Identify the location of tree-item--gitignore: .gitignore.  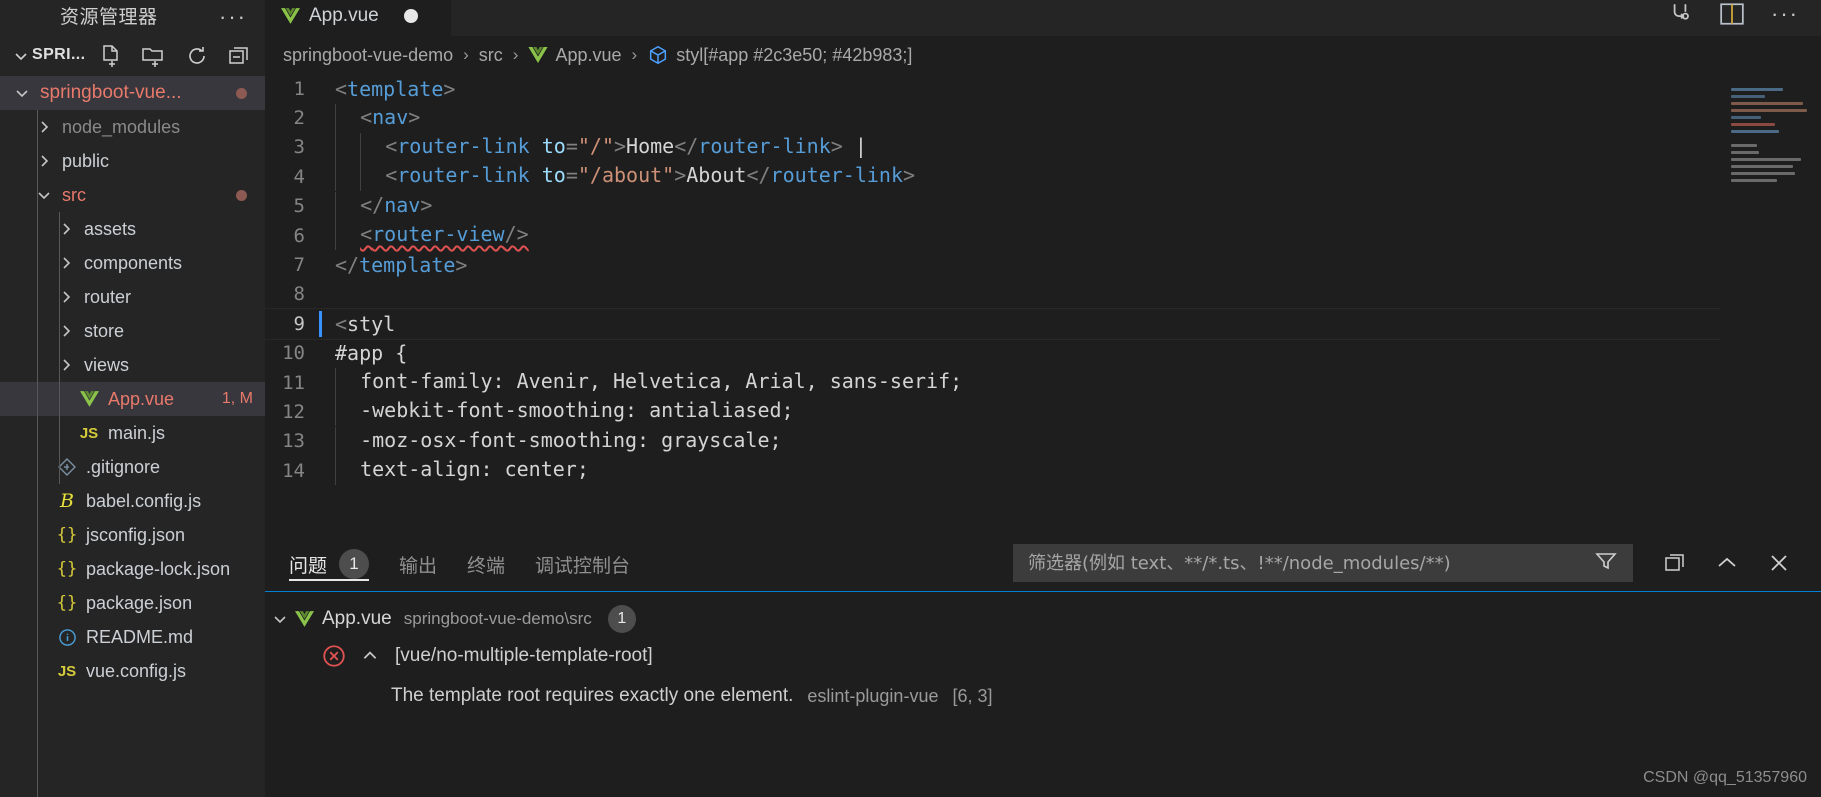
(132, 467).